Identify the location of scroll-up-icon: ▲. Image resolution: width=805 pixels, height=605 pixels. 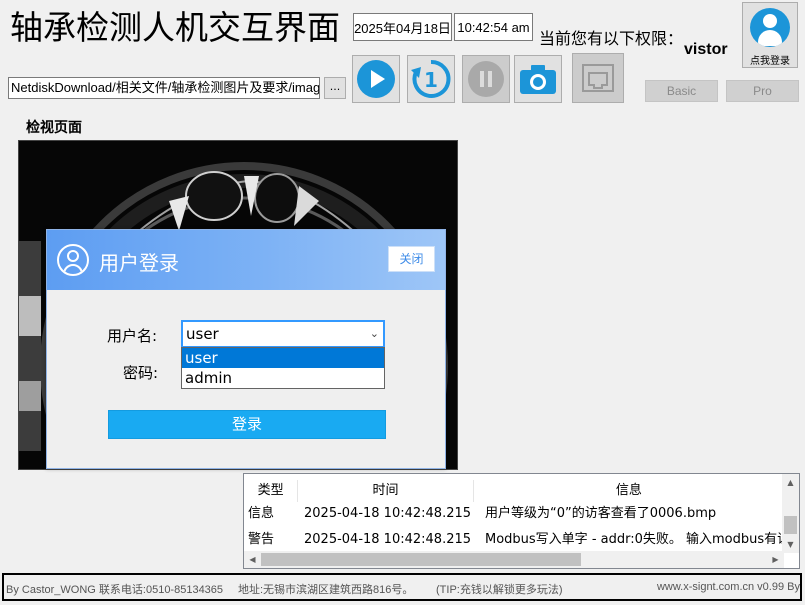
(790, 482).